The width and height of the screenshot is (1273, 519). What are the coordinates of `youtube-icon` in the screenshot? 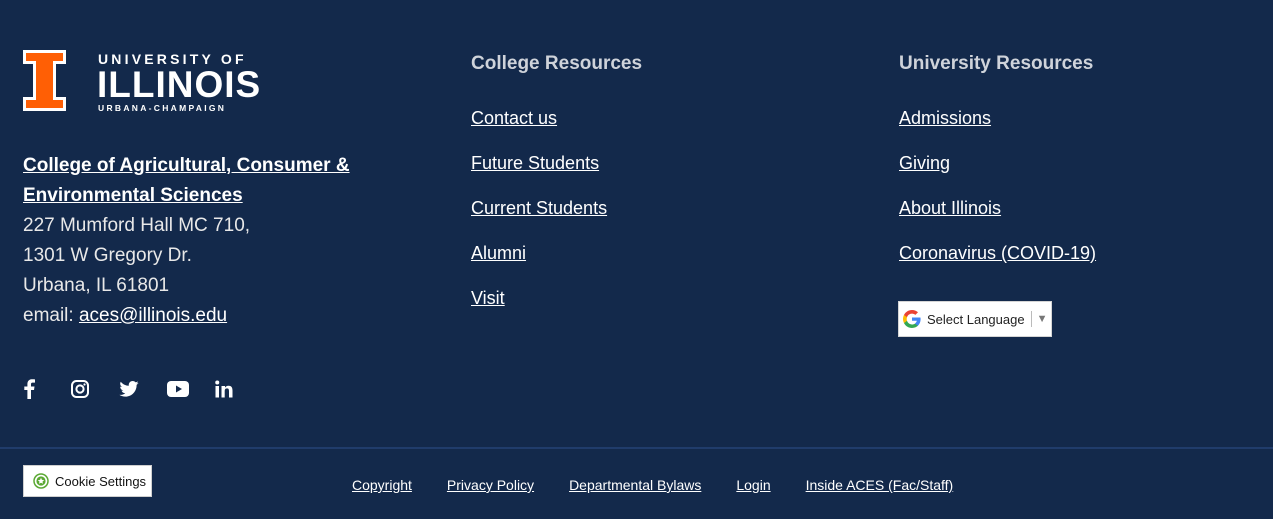 It's located at (191, 389).